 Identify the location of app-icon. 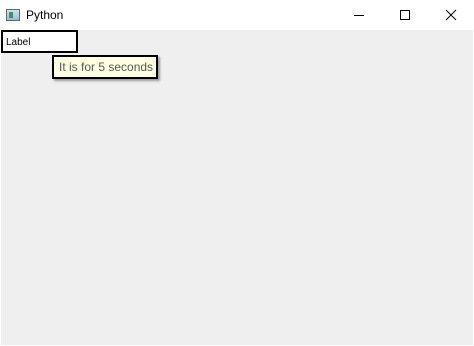
(13, 15).